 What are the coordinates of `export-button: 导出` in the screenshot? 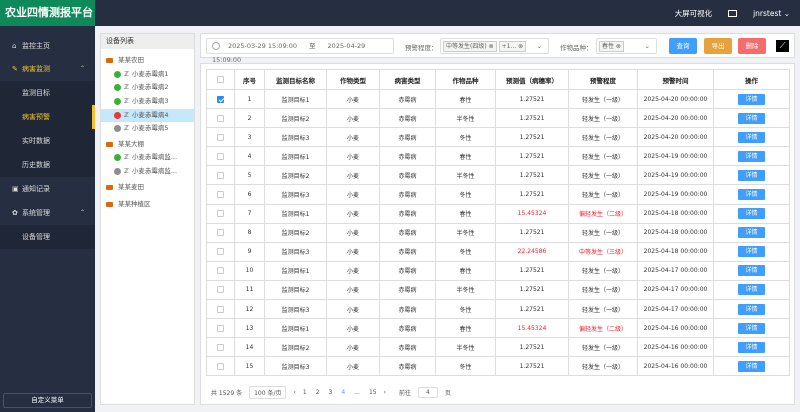 It's located at (718, 46).